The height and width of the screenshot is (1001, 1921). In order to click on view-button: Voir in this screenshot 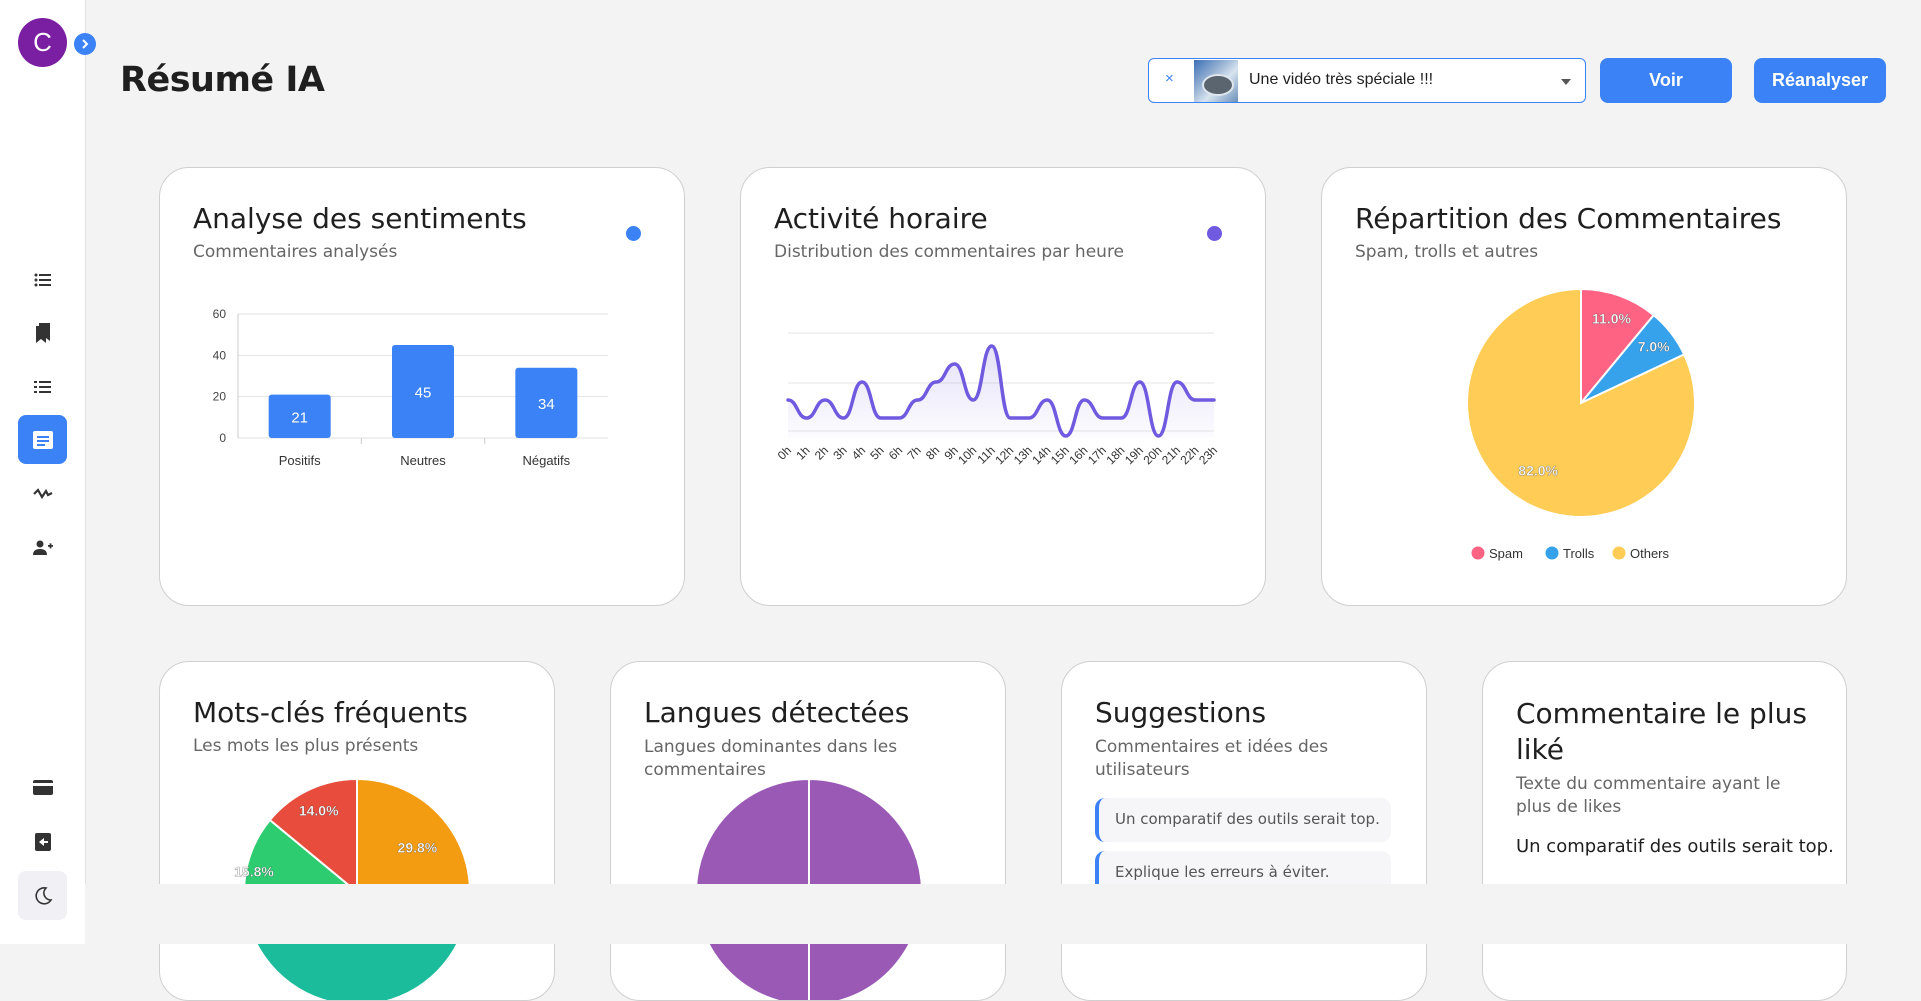, I will do `click(1666, 80)`.